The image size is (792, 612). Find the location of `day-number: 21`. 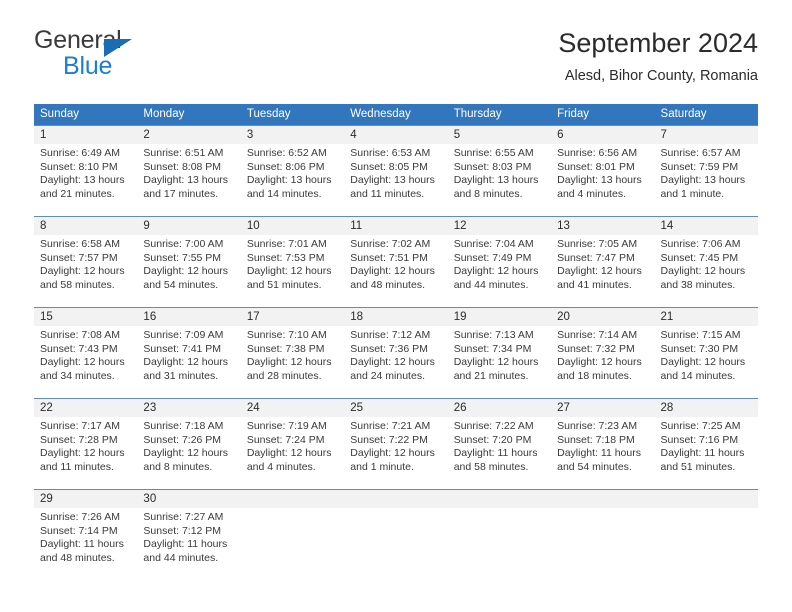

day-number: 21 is located at coordinates (706, 317).